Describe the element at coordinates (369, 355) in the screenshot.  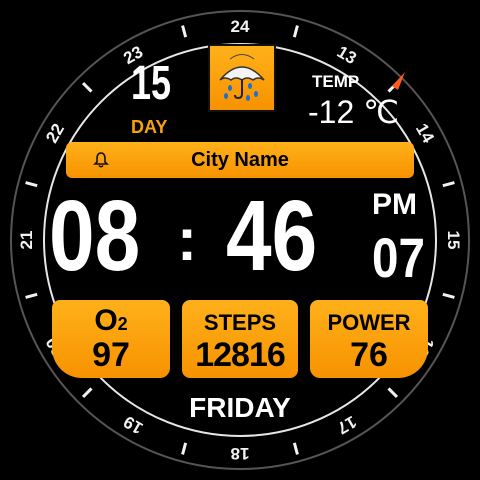
I see `power-value: 76` at that location.